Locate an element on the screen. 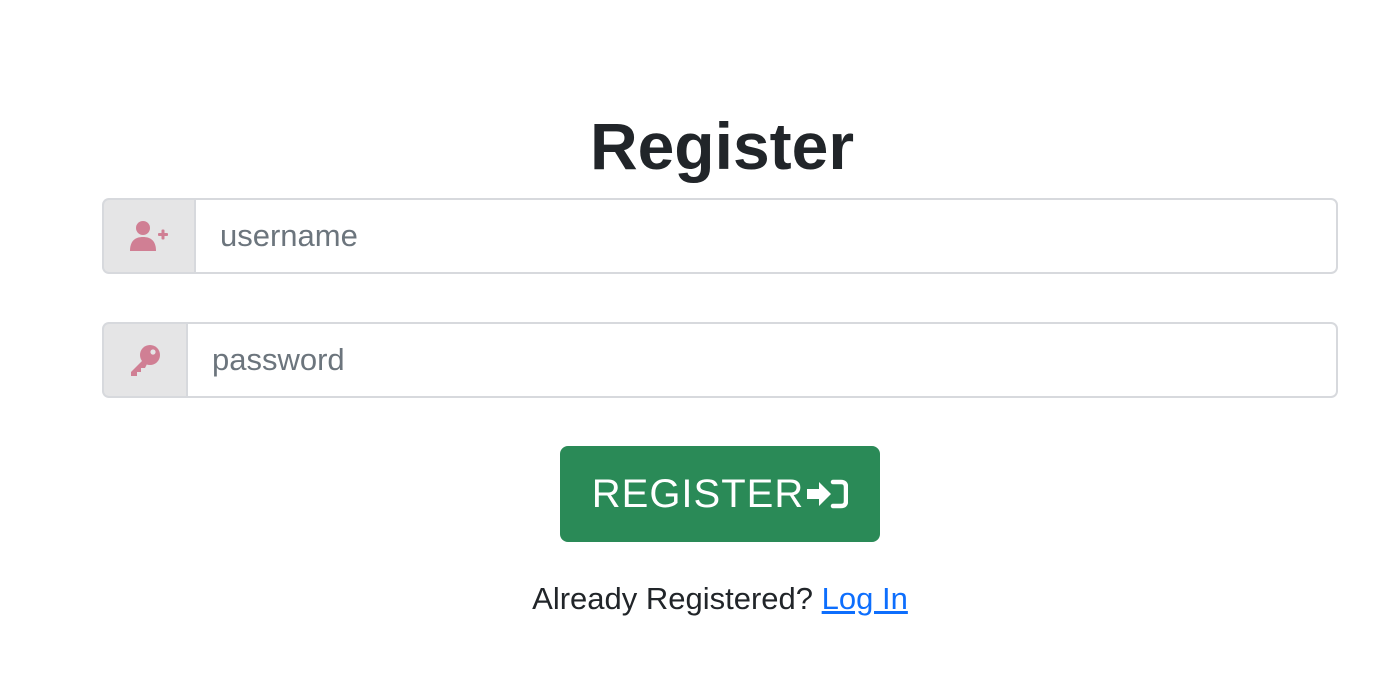 The width and height of the screenshot is (1400, 686). login-prompt: Already Registered? Log In is located at coordinates (700, 599).